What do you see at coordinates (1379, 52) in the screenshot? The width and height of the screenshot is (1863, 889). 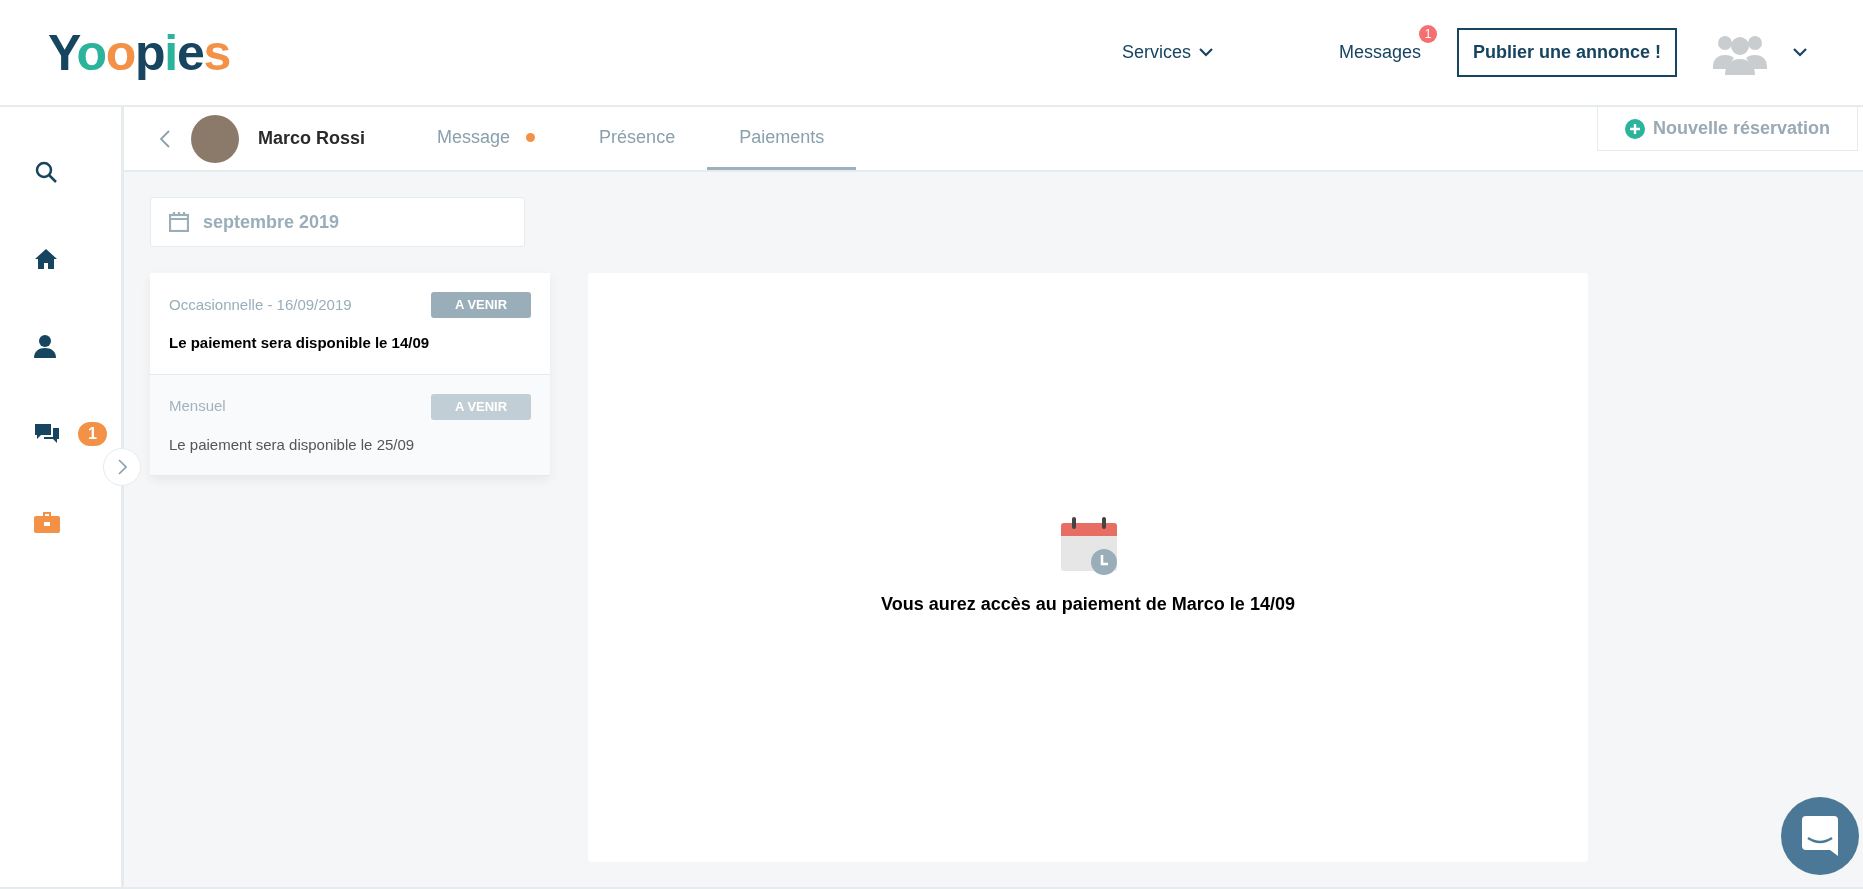 I see `messages-link: Messages` at bounding box center [1379, 52].